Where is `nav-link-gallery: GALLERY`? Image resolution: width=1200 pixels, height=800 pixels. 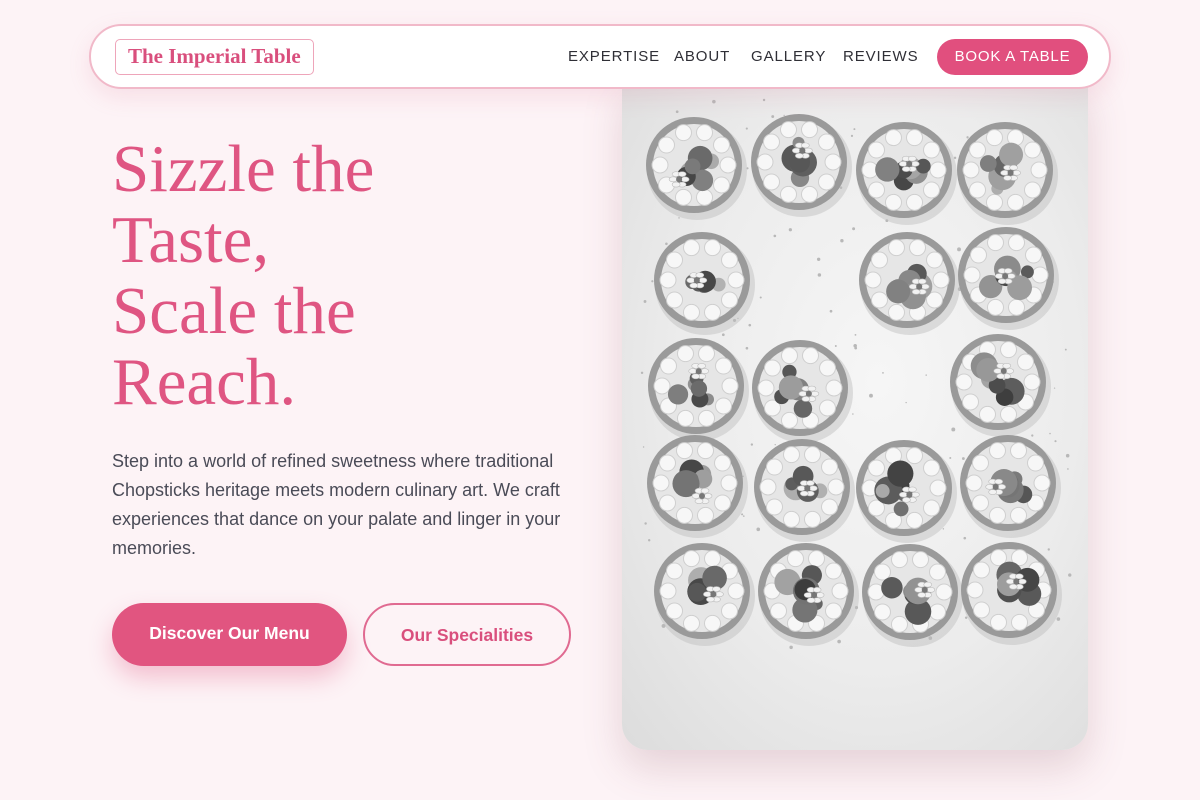
nav-link-gallery: GALLERY is located at coordinates (788, 57).